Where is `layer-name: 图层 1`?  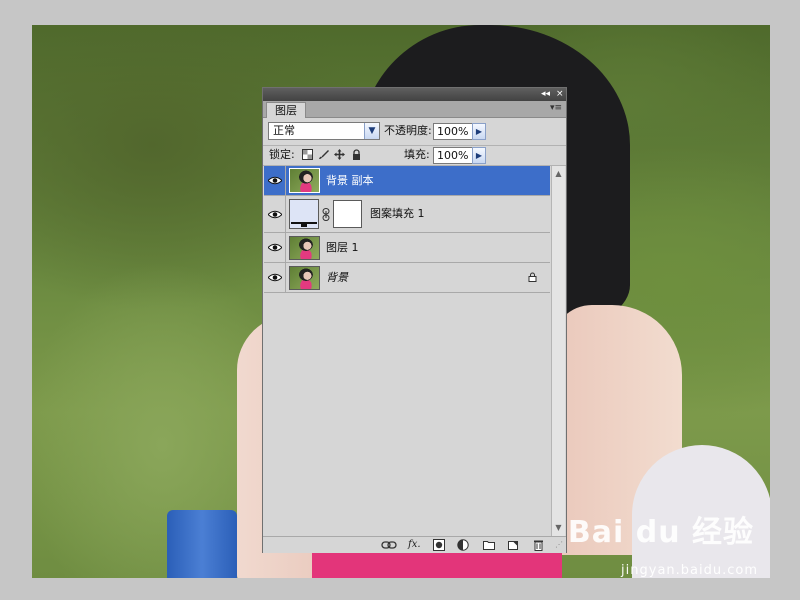
layer-name: 图层 1 is located at coordinates (342, 248).